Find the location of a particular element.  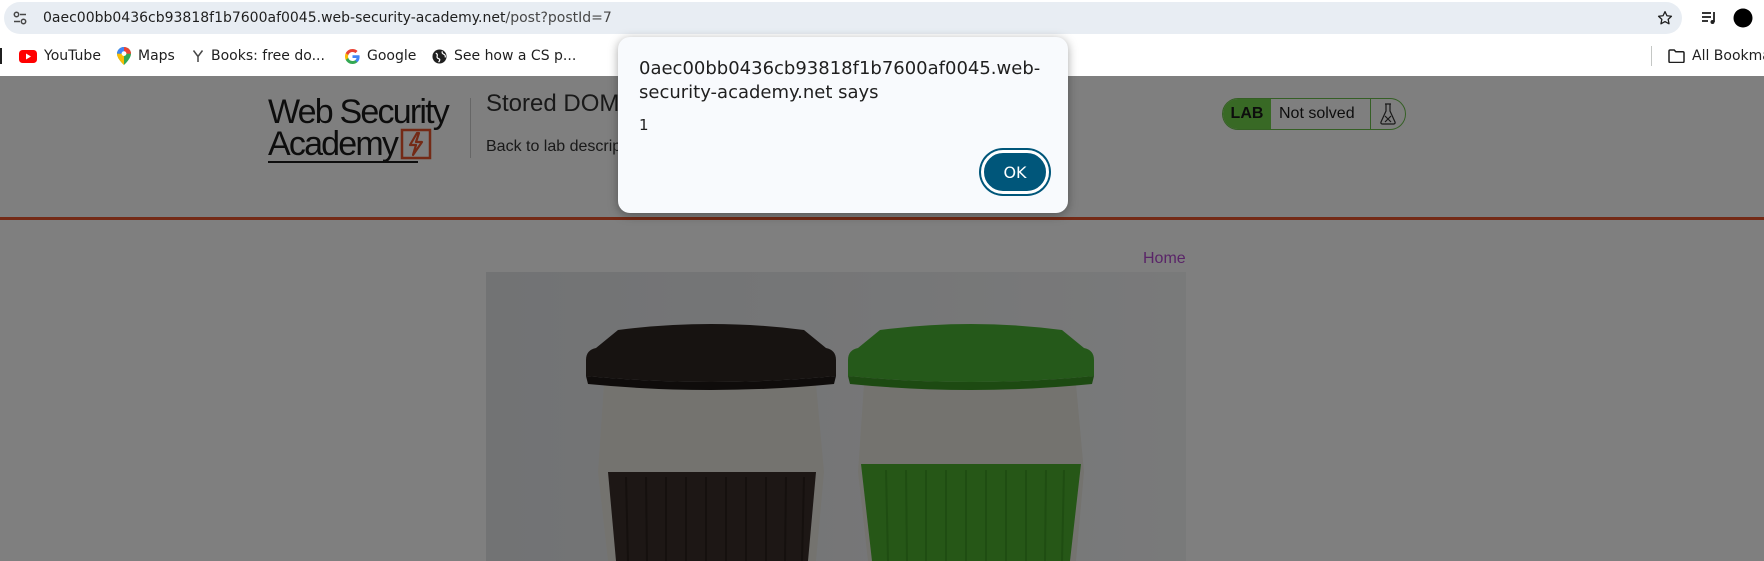

tune-icon is located at coordinates (20, 18).